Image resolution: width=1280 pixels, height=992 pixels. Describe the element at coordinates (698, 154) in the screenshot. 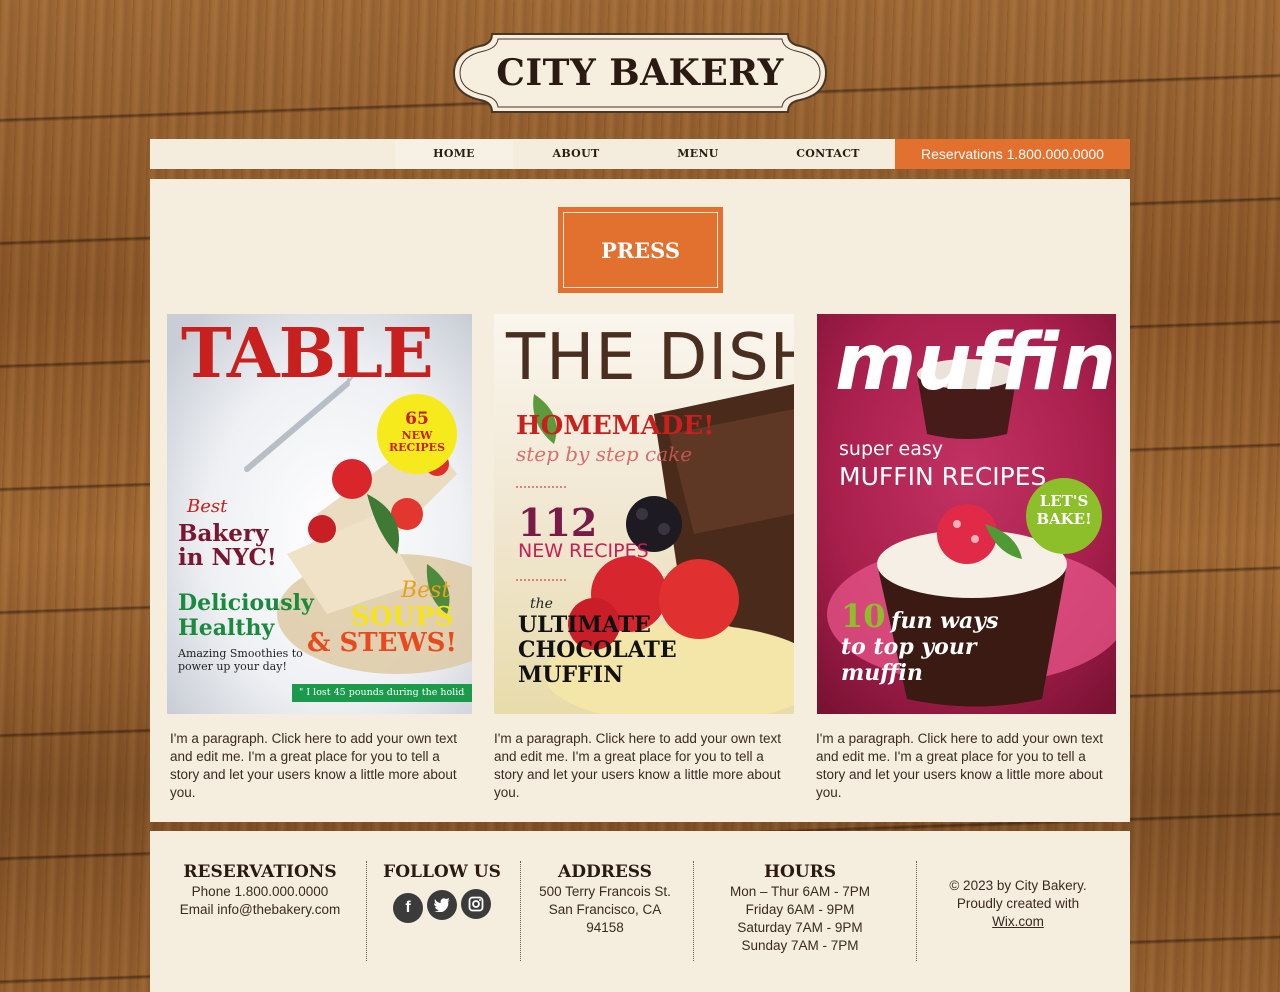

I see `nav-menu: MENU` at that location.